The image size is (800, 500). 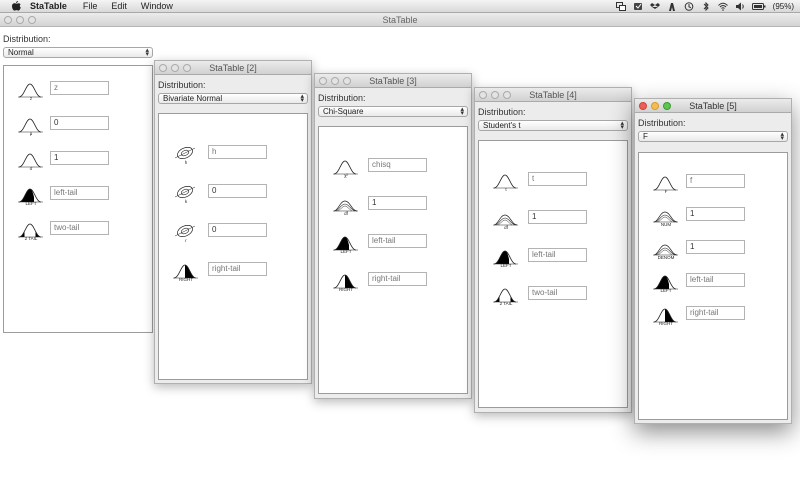 I want to click on left-tail-icon: LEFT, so click(x=507, y=258).